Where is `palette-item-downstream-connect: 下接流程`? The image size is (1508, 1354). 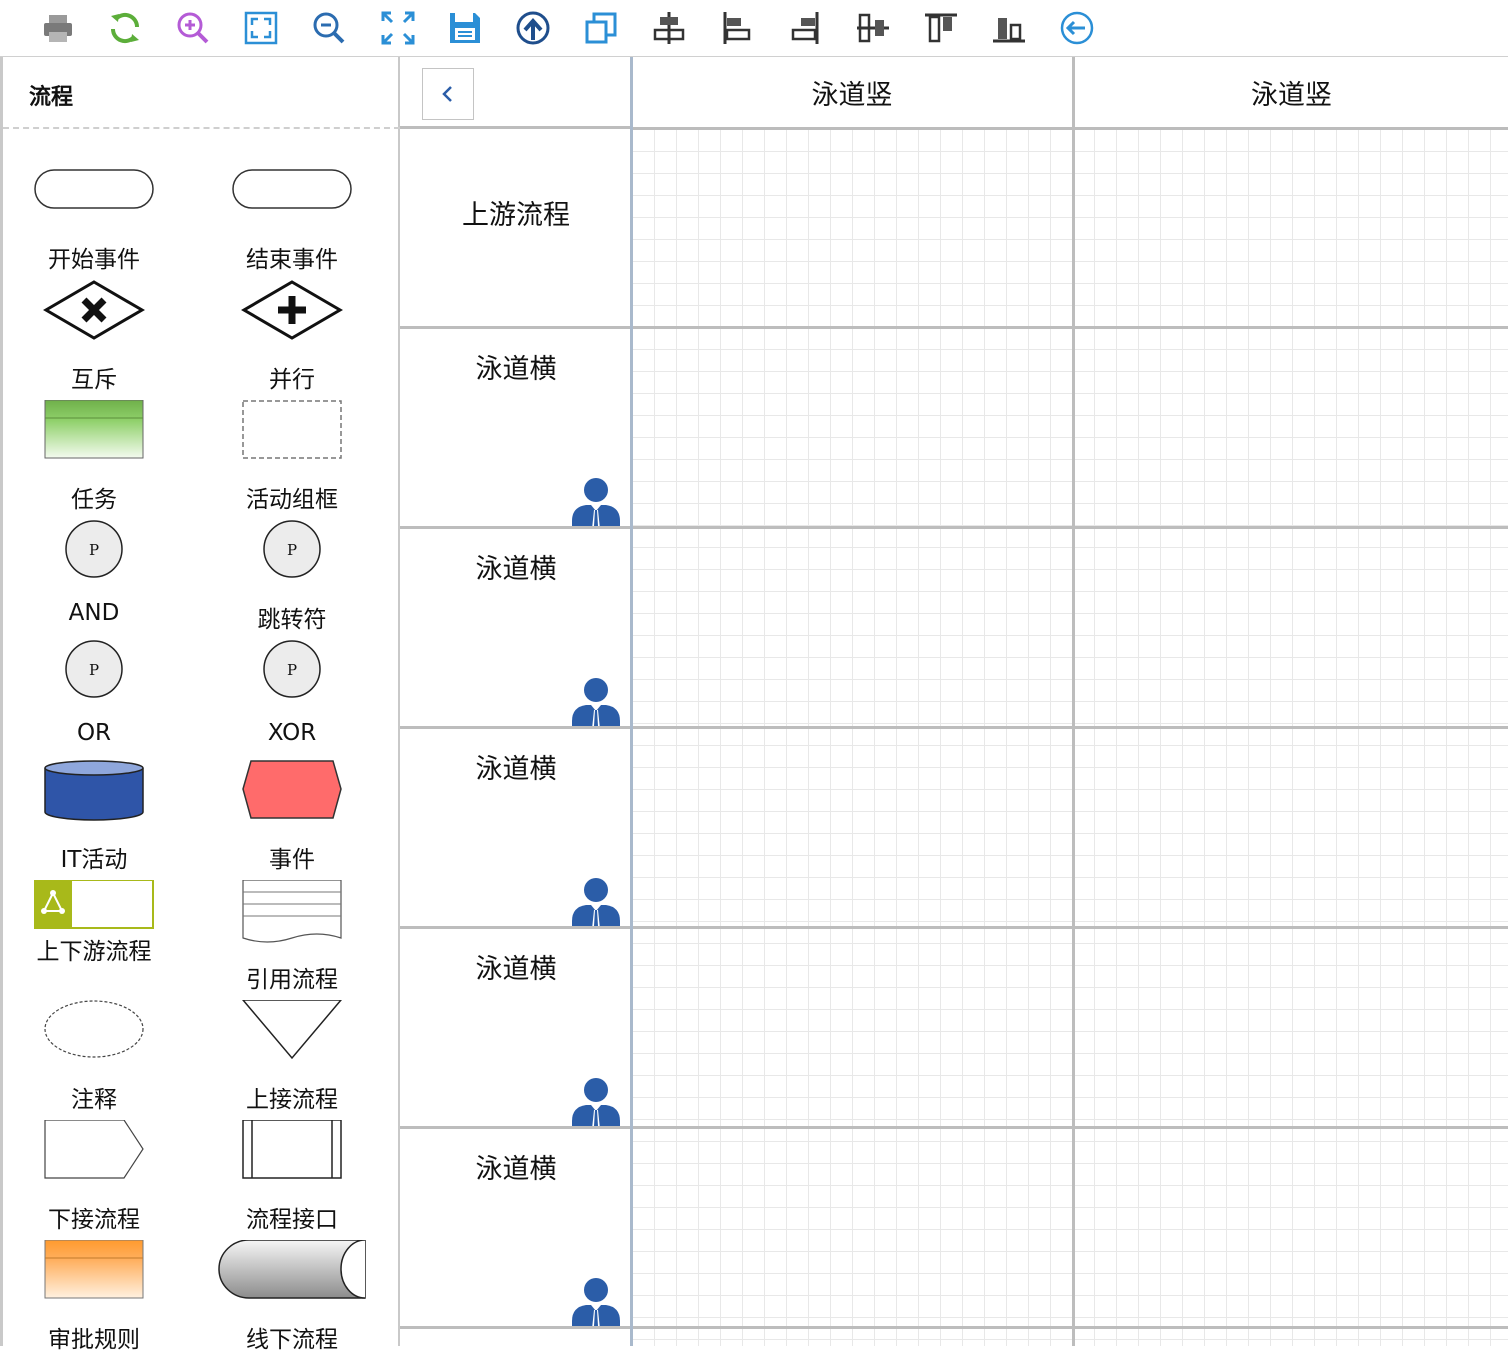
palette-item-downstream-connect: 下接流程 is located at coordinates (94, 1176).